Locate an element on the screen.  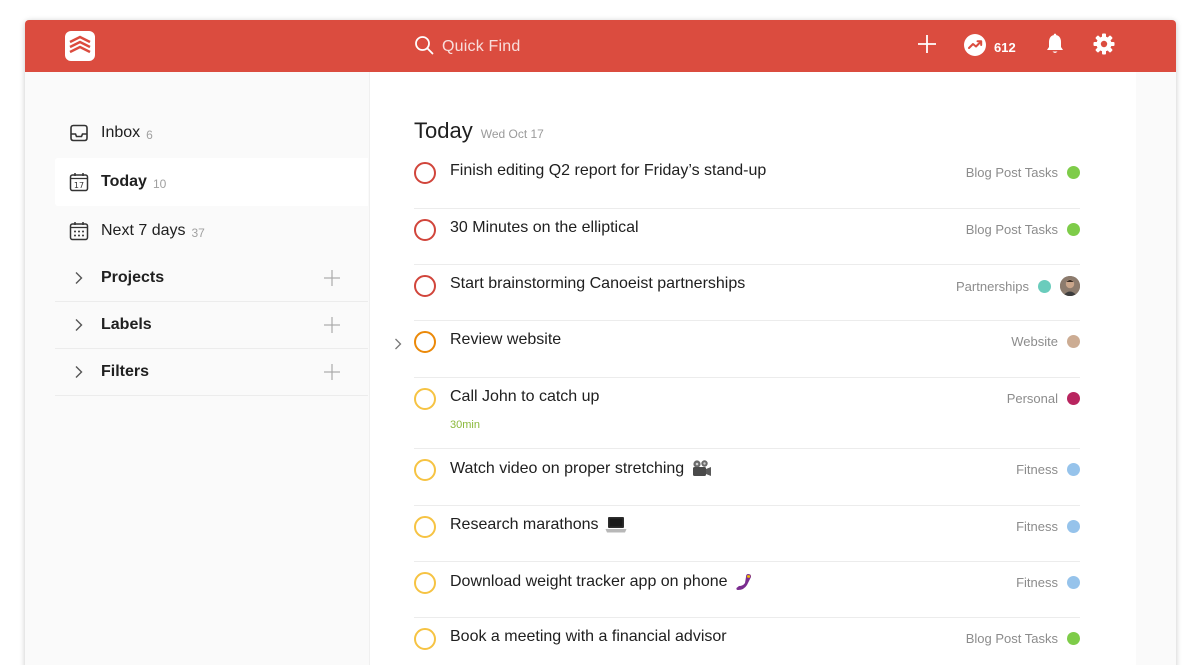
task-row: Research marathons Fitness is located at coordinates (747, 534).